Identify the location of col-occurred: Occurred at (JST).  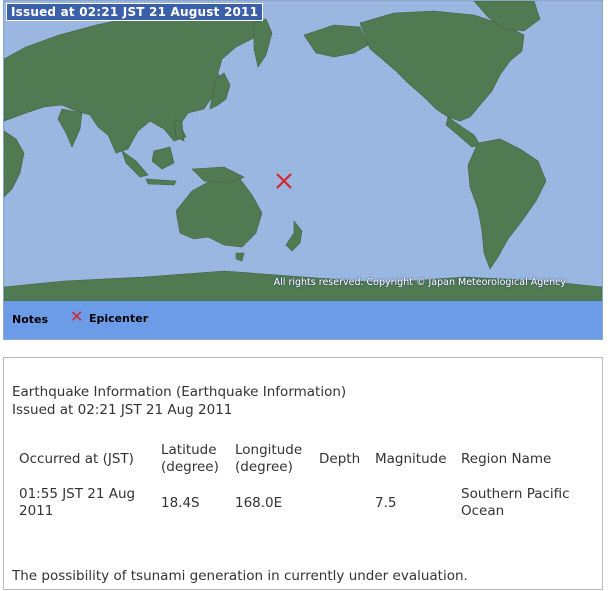
(76, 458).